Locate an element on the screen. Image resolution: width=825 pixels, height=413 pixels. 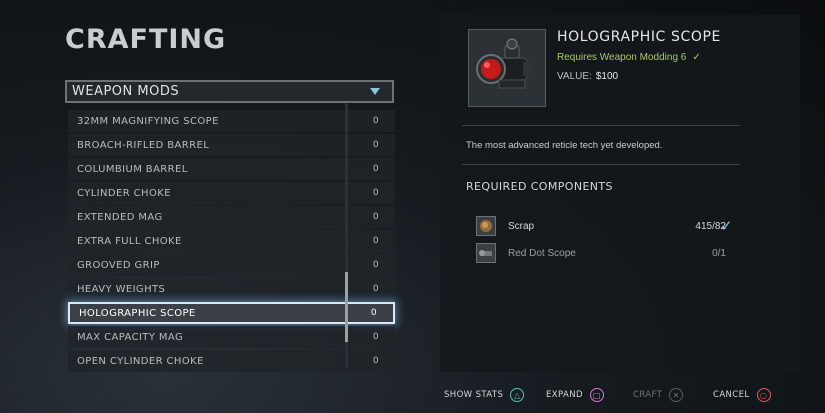
component-name: Red Dot Scope is located at coordinates (542, 253).